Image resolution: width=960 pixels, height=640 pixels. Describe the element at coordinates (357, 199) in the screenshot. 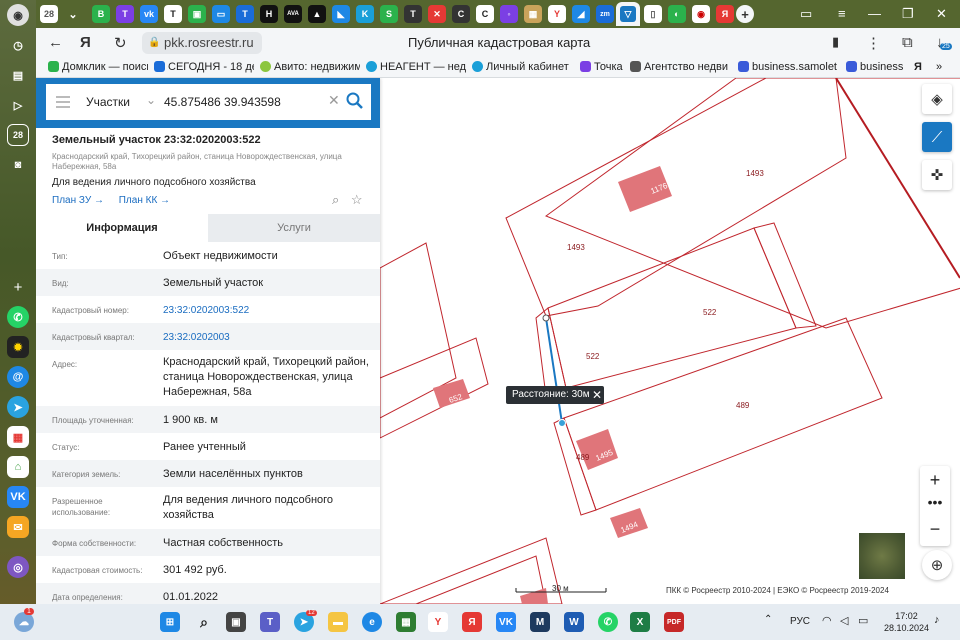

I see `star-icon: ☆` at that location.